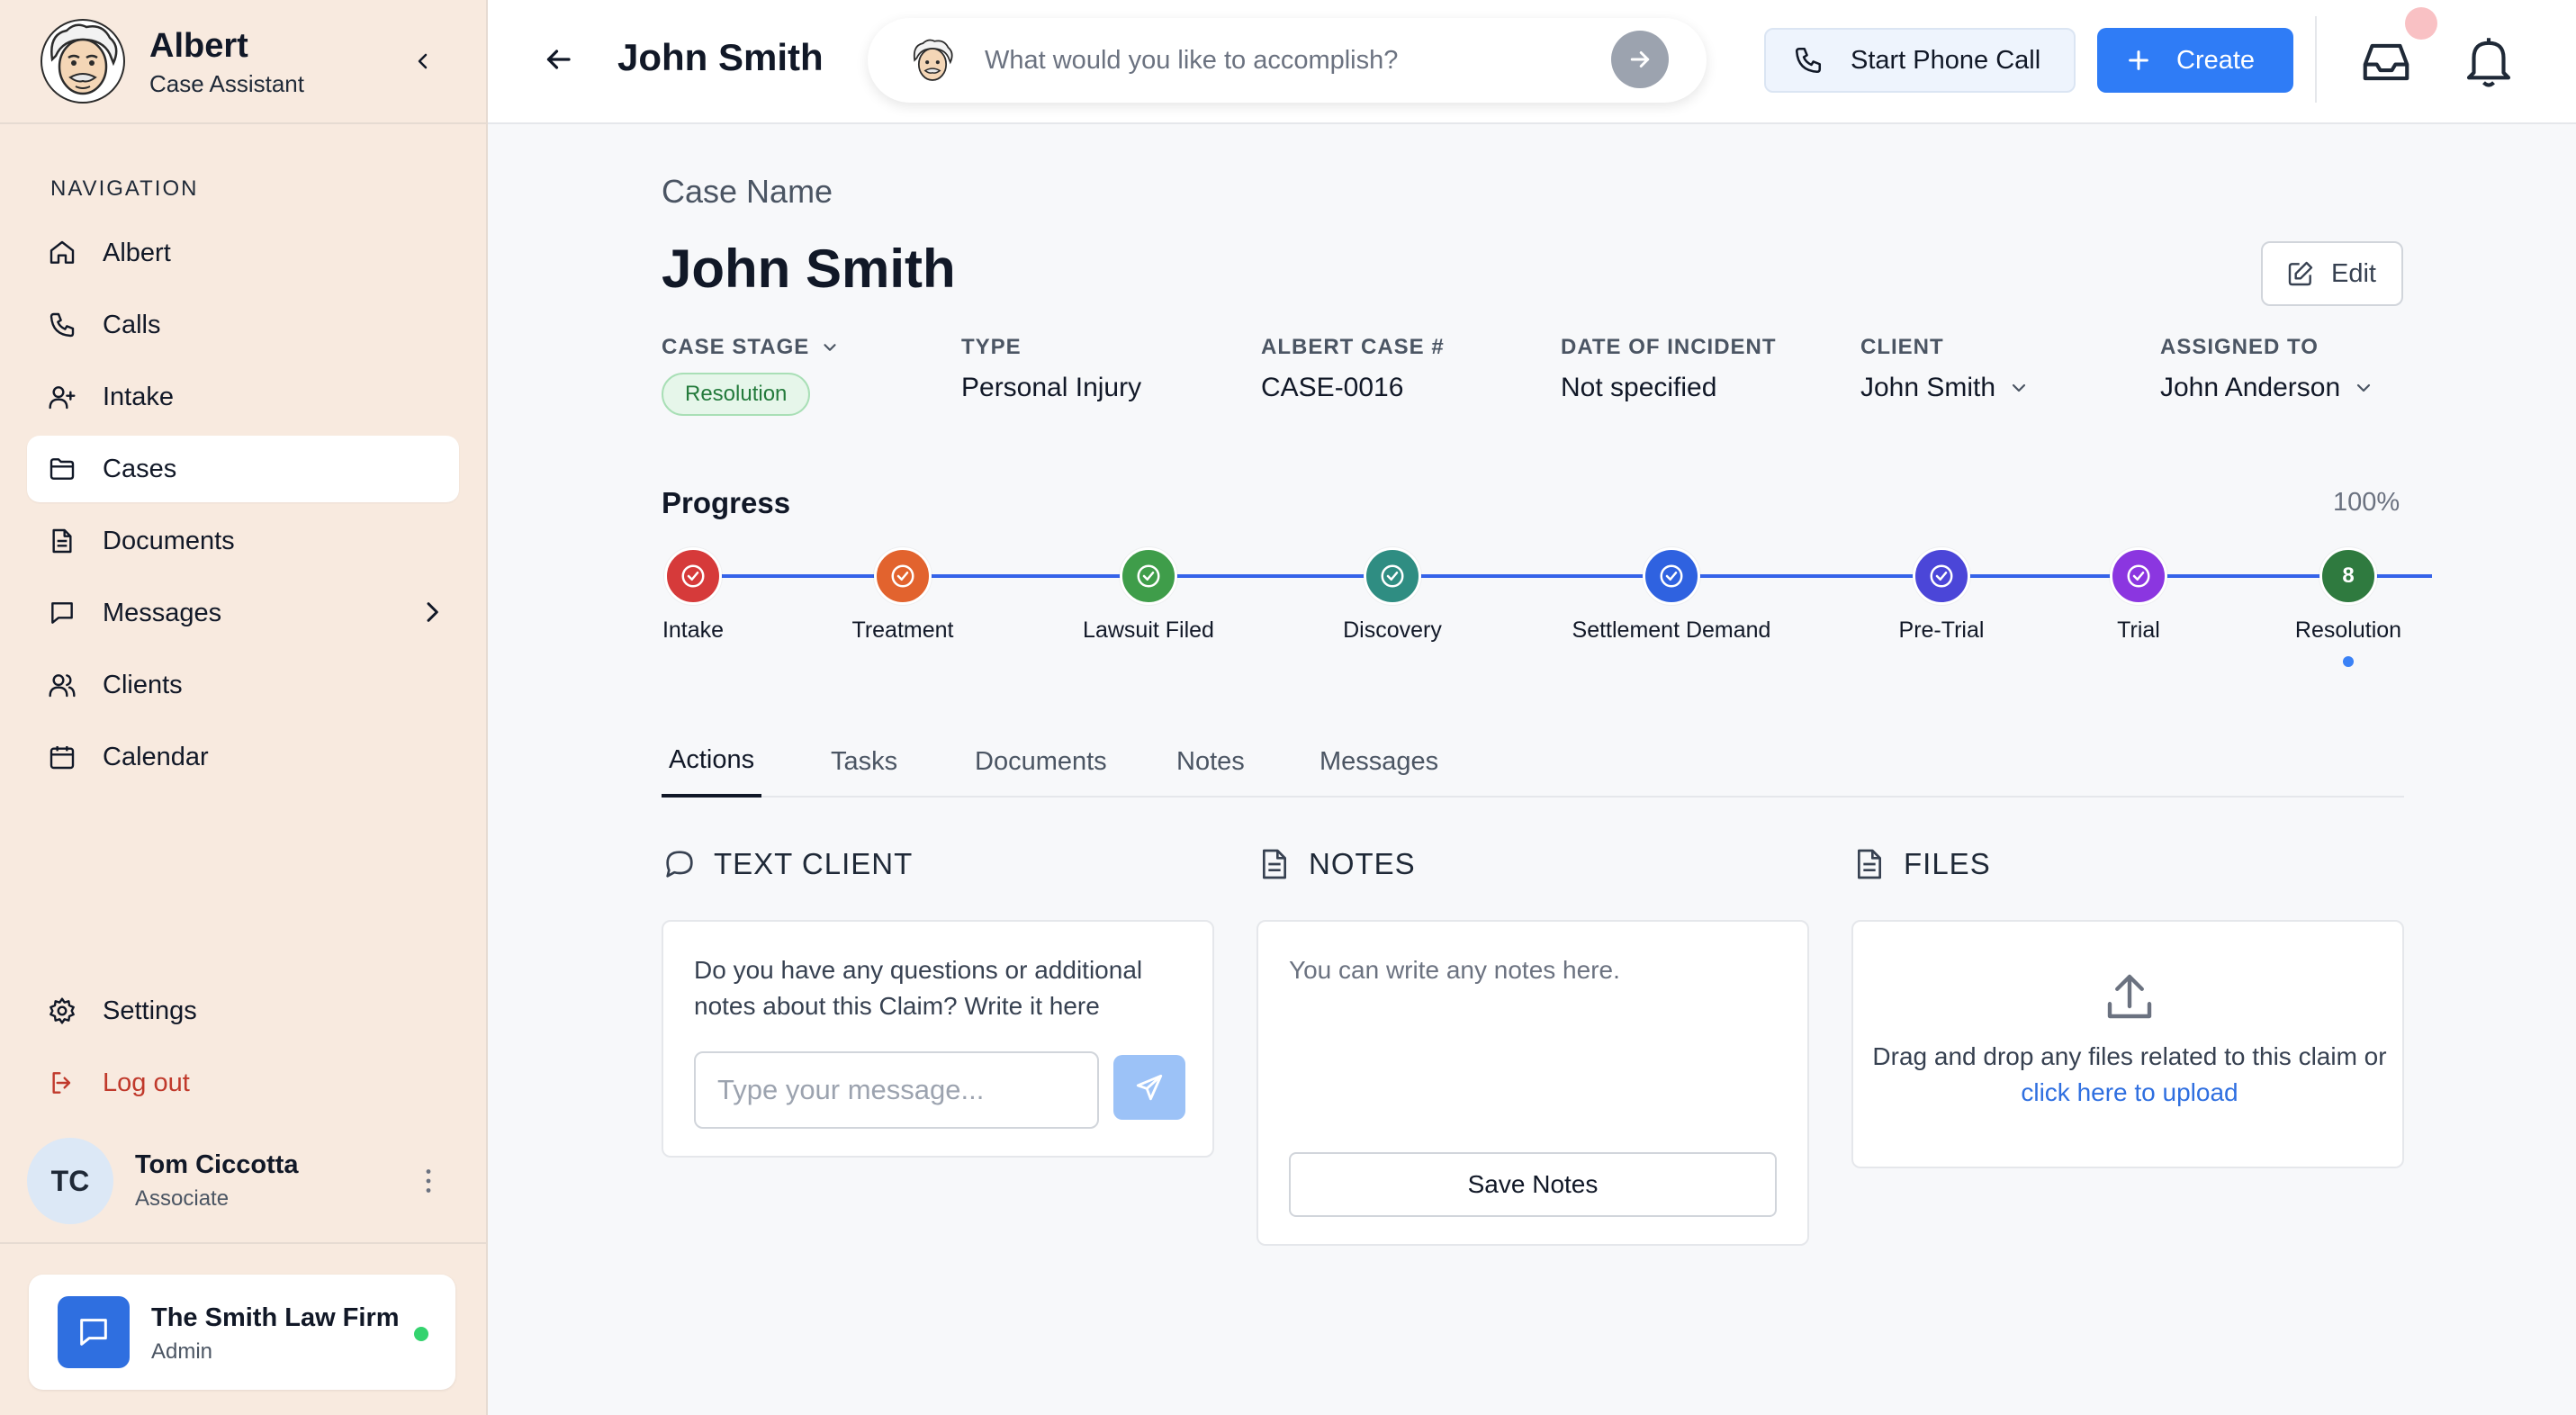 This screenshot has width=2576, height=1415. I want to click on progress-step-trial: Trial, so click(2139, 595).